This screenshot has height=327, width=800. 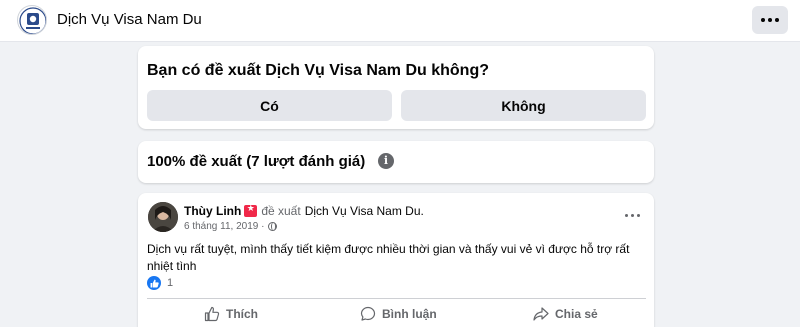 What do you see at coordinates (386, 161) in the screenshot?
I see `info-icon: i` at bounding box center [386, 161].